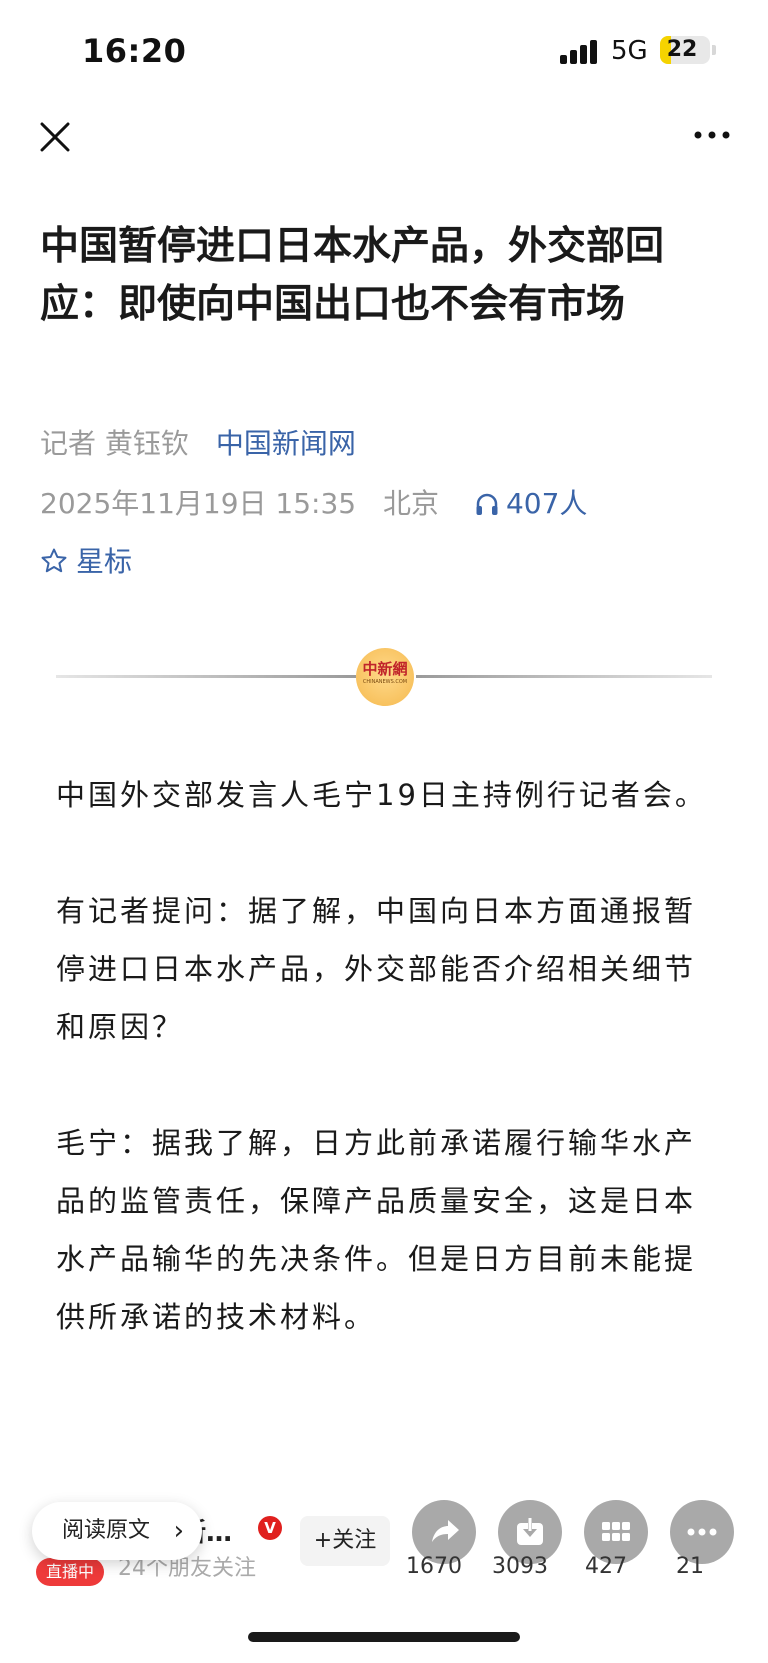 Image resolution: width=768 pixels, height=1663 pixels. I want to click on follow-button: +关注, so click(345, 1541).